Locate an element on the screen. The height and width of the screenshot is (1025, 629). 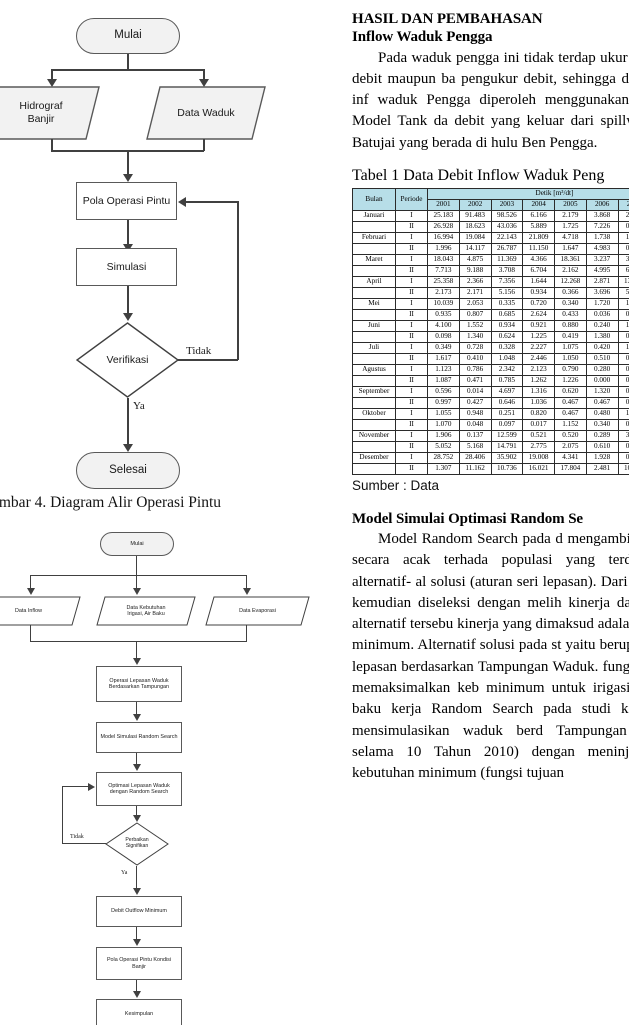
table-cell-value-2001: 5.052 is located at coordinates (443, 446).